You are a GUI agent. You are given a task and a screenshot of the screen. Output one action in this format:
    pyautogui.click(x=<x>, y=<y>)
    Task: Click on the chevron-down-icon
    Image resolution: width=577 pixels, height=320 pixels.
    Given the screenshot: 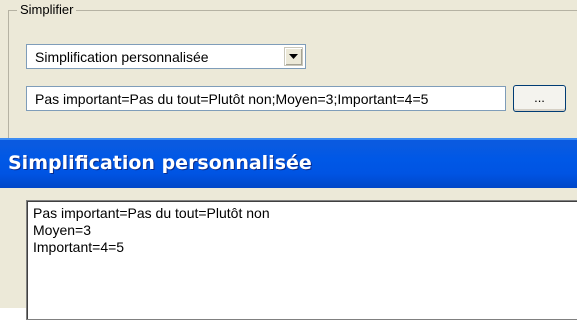 What is the action you would take?
    pyautogui.click(x=293, y=56)
    